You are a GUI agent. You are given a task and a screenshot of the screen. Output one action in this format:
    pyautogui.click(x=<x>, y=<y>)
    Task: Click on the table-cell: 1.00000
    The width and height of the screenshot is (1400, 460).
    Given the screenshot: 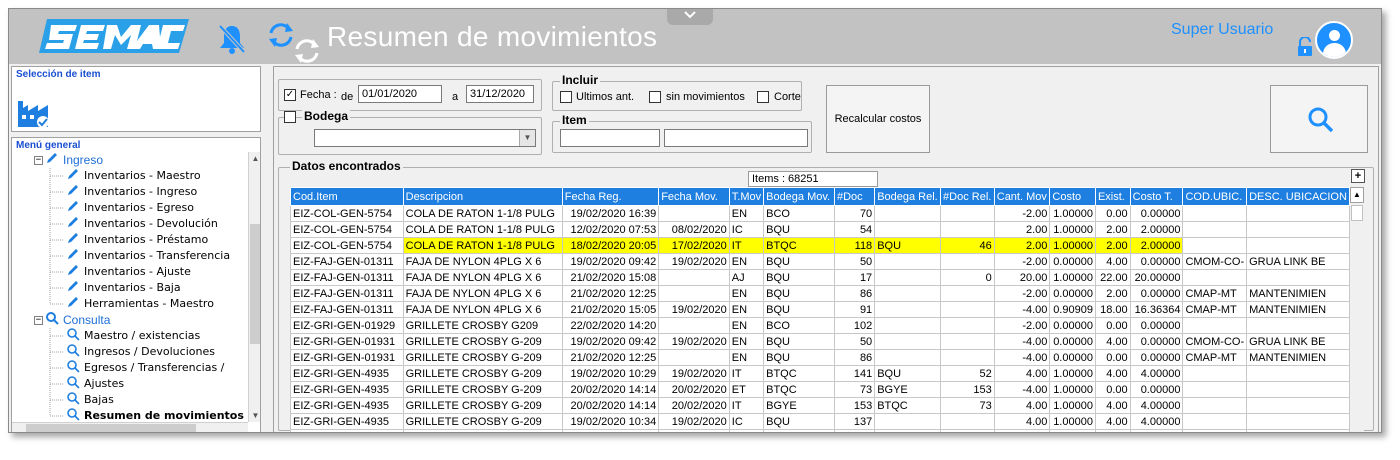 What is the action you would take?
    pyautogui.click(x=1072, y=213)
    